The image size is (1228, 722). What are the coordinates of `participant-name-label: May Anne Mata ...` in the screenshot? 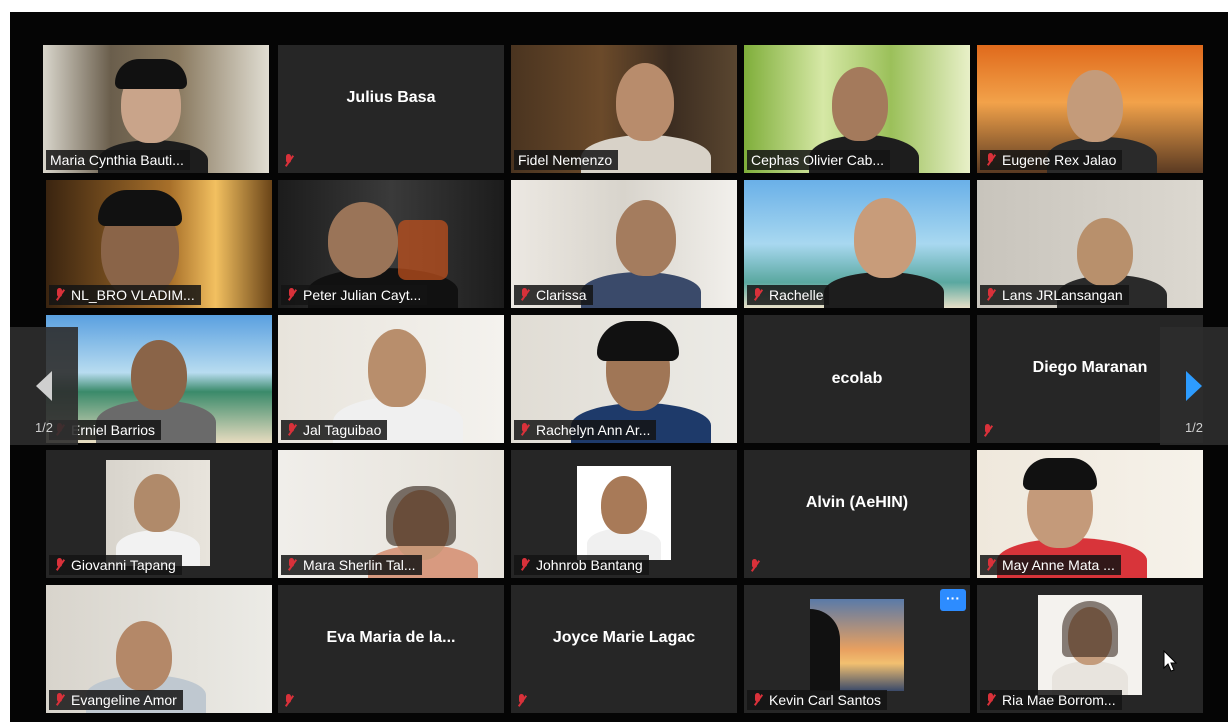 It's located at (1050, 565).